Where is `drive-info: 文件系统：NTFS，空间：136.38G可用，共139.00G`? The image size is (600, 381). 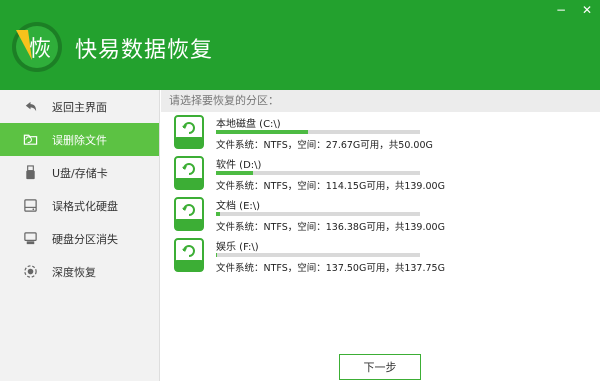
drive-info: 文件系统：NTFS，空间：136.38G可用，共139.00G is located at coordinates (330, 227).